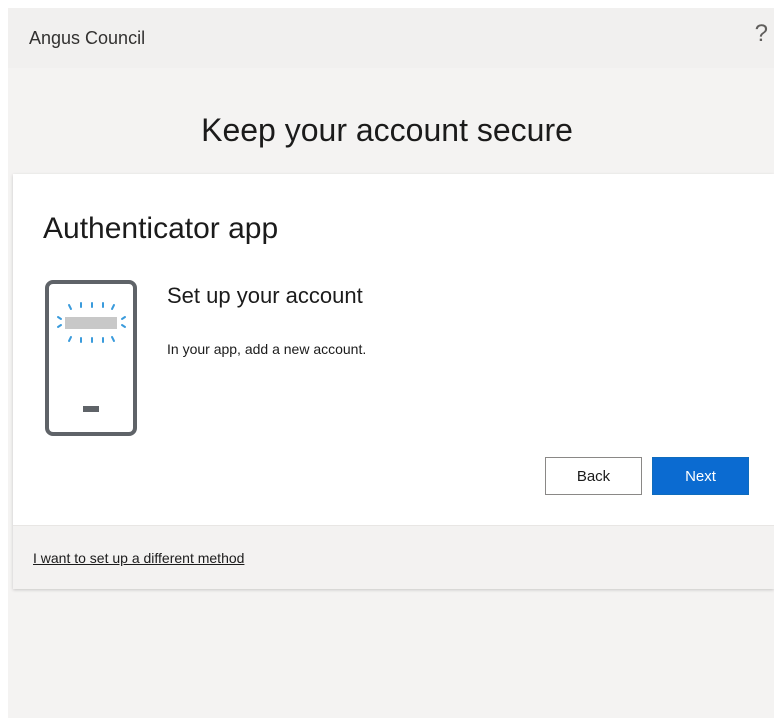 The image size is (774, 718). What do you see at coordinates (161, 228) in the screenshot?
I see `card-title: Authenticator app` at bounding box center [161, 228].